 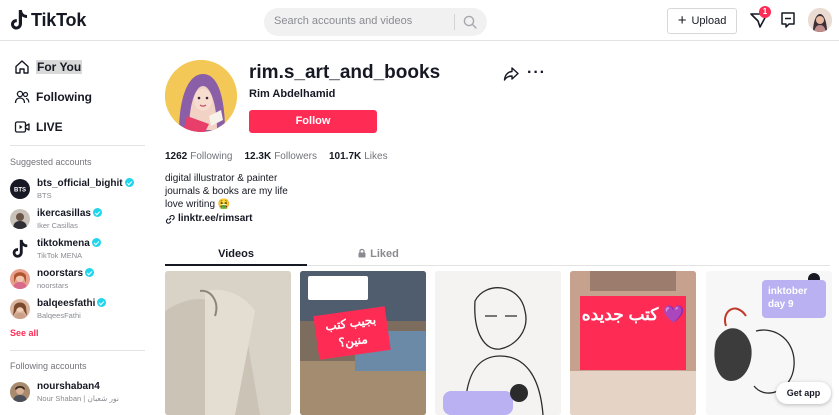 What do you see at coordinates (378, 254) in the screenshot?
I see `tab-liked: Liked` at bounding box center [378, 254].